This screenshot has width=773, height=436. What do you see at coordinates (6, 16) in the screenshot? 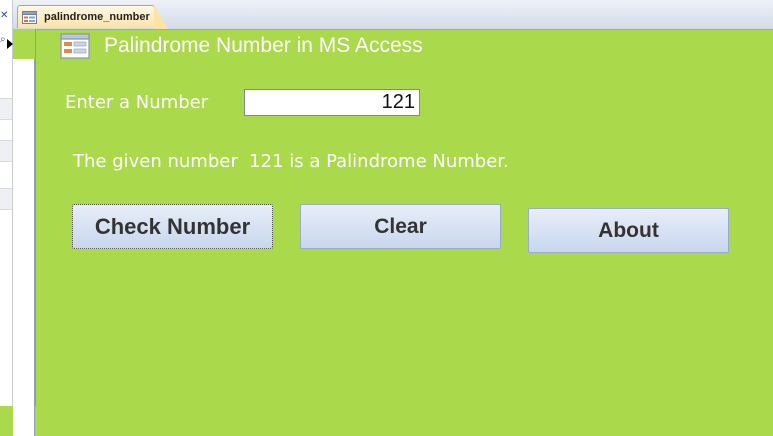
I see `close-icon: ✕` at bounding box center [6, 16].